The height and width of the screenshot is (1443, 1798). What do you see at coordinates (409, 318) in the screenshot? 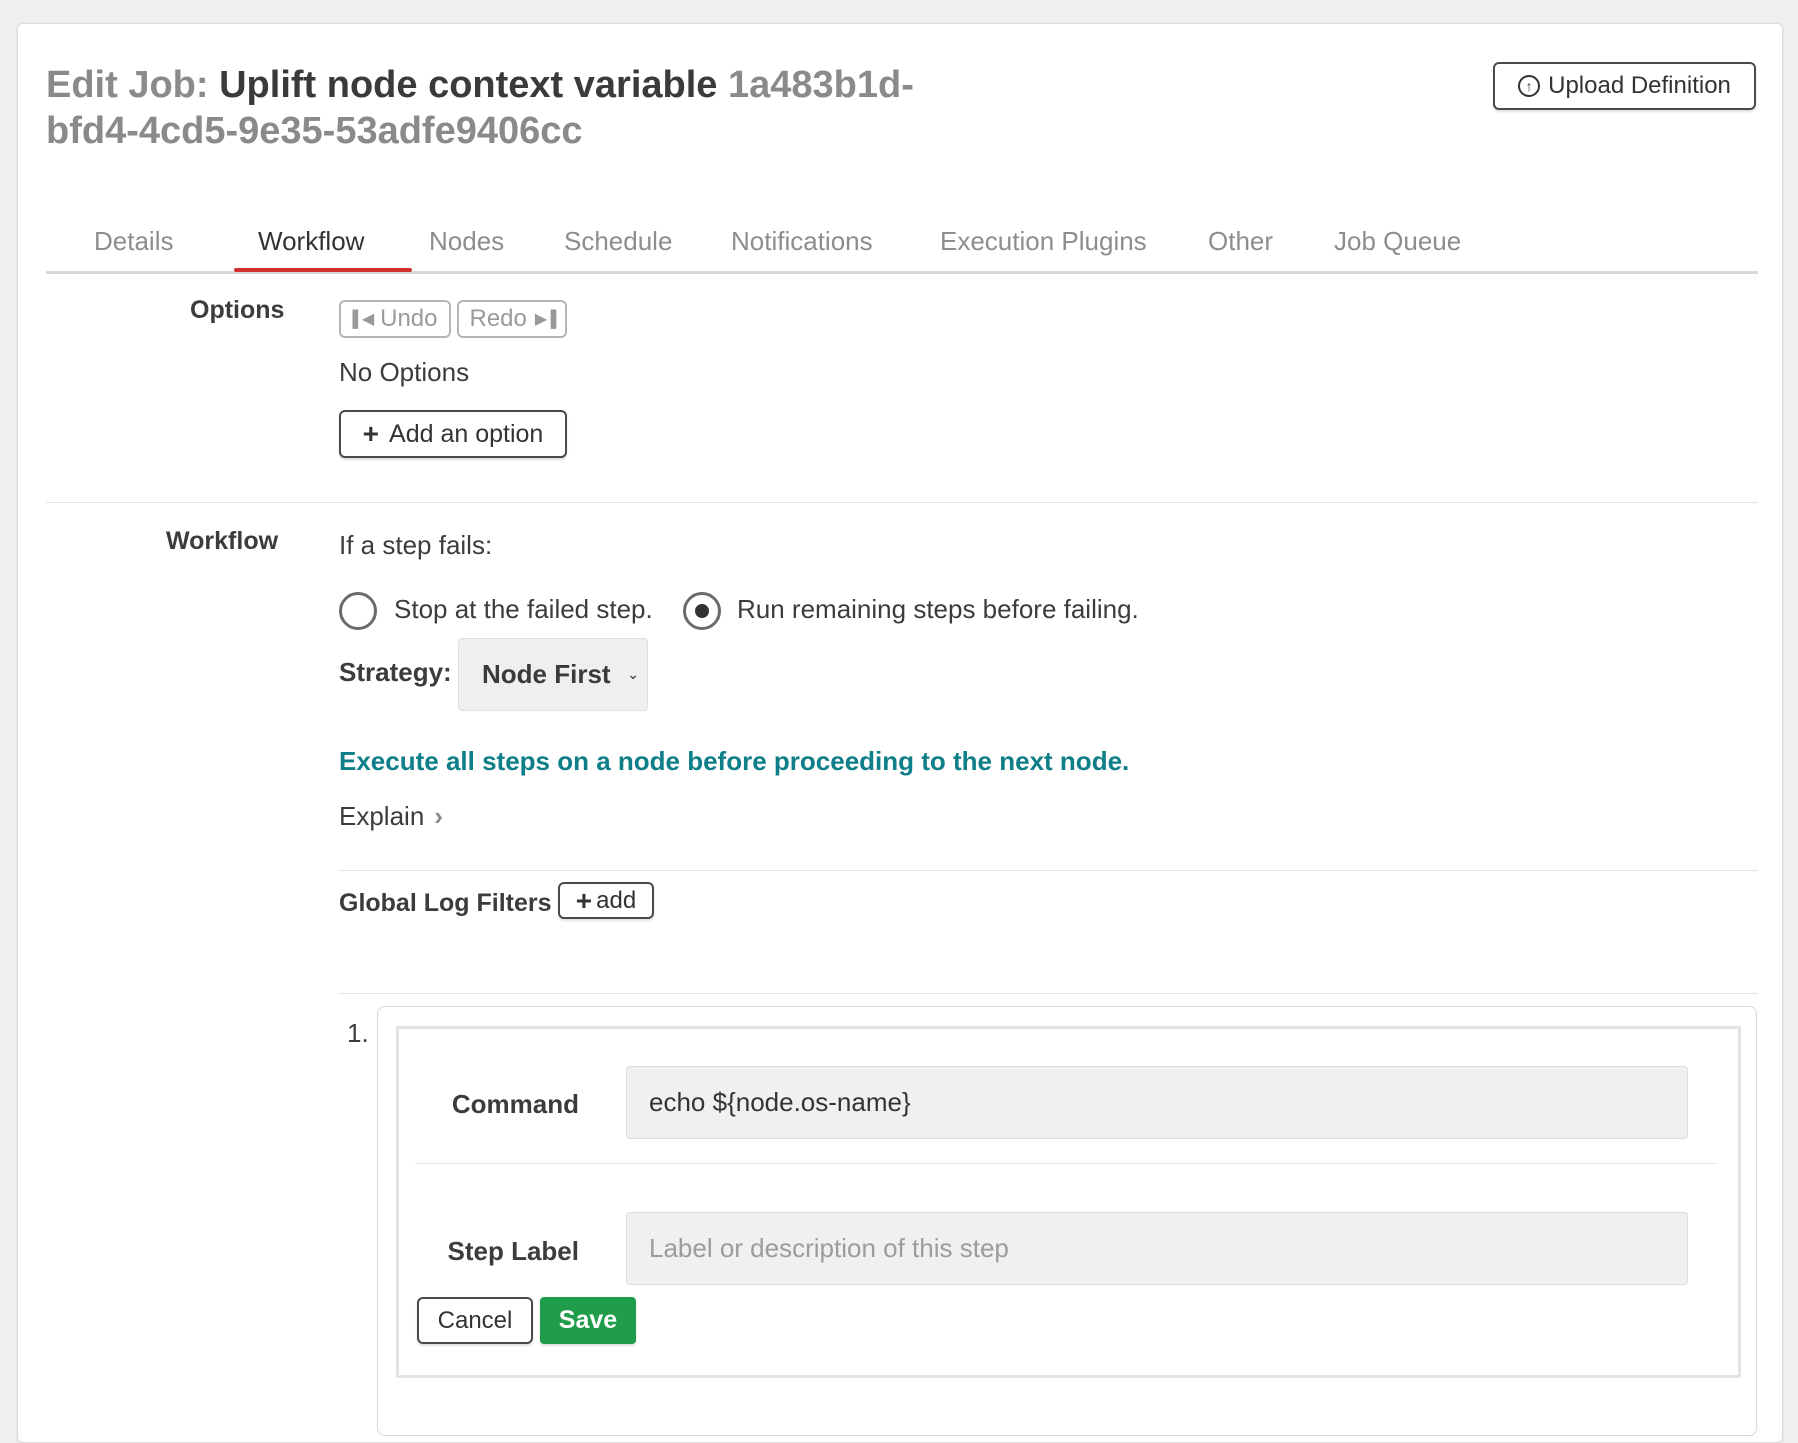
I see `undo-label: Undo` at bounding box center [409, 318].